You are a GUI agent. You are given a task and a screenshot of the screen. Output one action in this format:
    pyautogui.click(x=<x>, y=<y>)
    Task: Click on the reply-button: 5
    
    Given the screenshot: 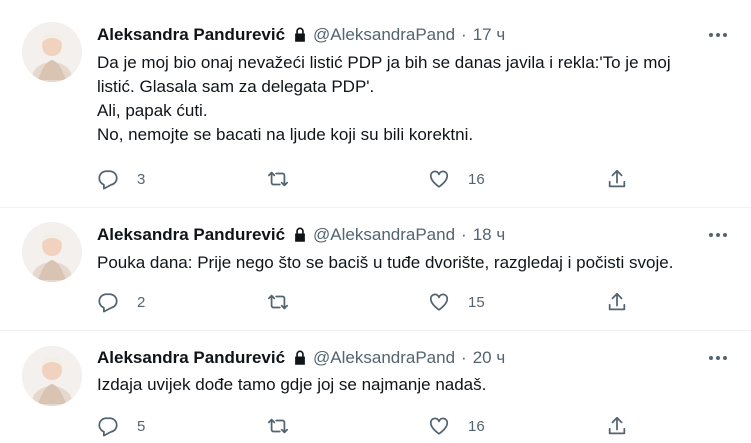 What is the action you would take?
    pyautogui.click(x=121, y=426)
    